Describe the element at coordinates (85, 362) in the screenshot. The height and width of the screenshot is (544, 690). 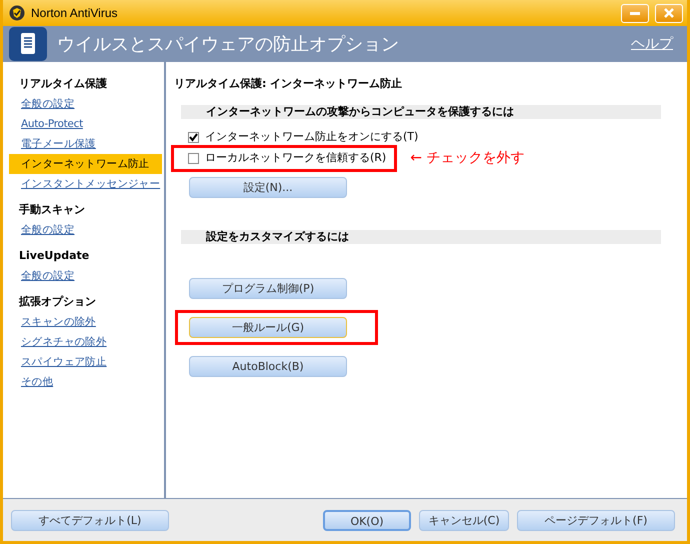
I see `sidebar-link: スパイウェア防止` at that location.